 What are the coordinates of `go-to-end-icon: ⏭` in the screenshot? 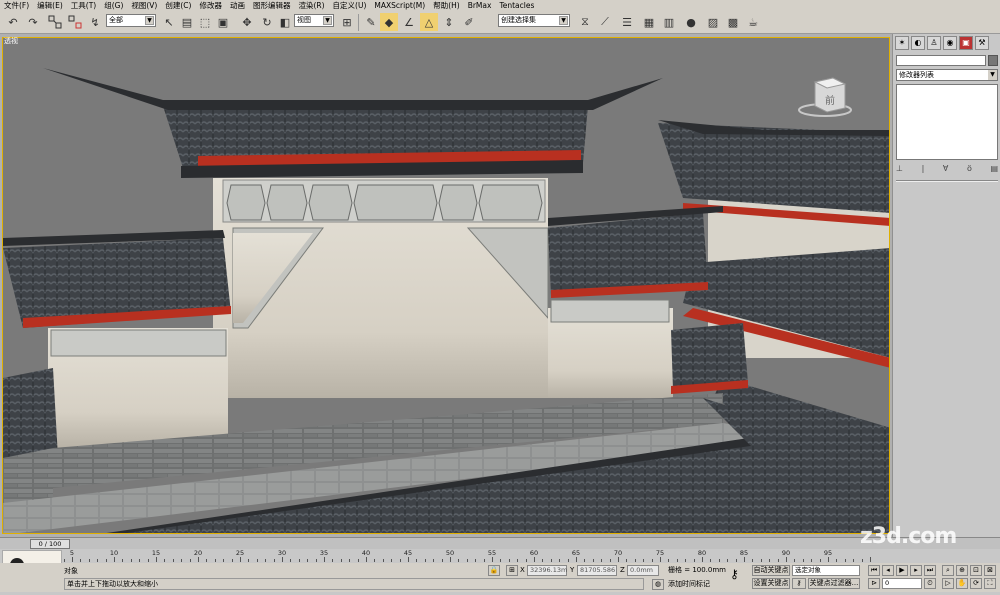 It's located at (930, 570).